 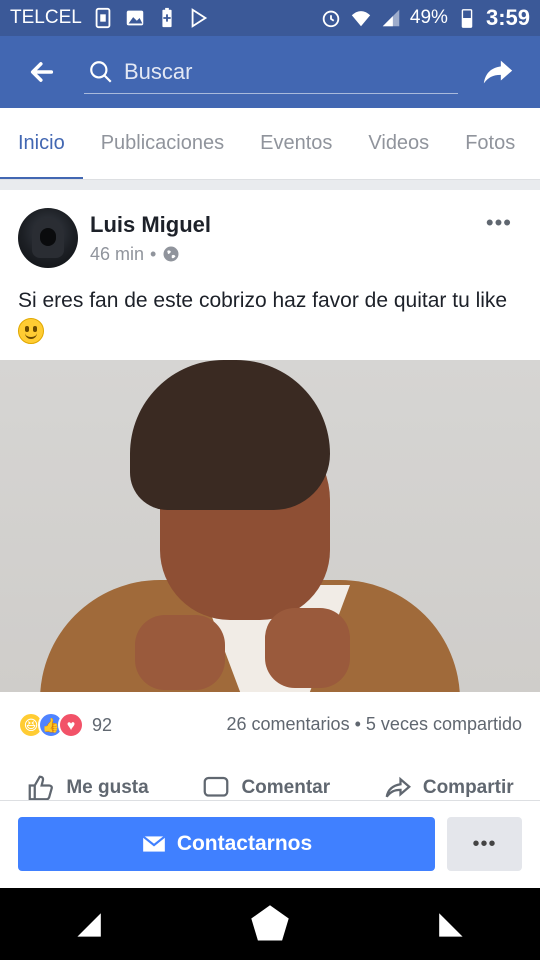 What do you see at coordinates (288, 724) in the screenshot?
I see `comments-count: 26 comentarios` at bounding box center [288, 724].